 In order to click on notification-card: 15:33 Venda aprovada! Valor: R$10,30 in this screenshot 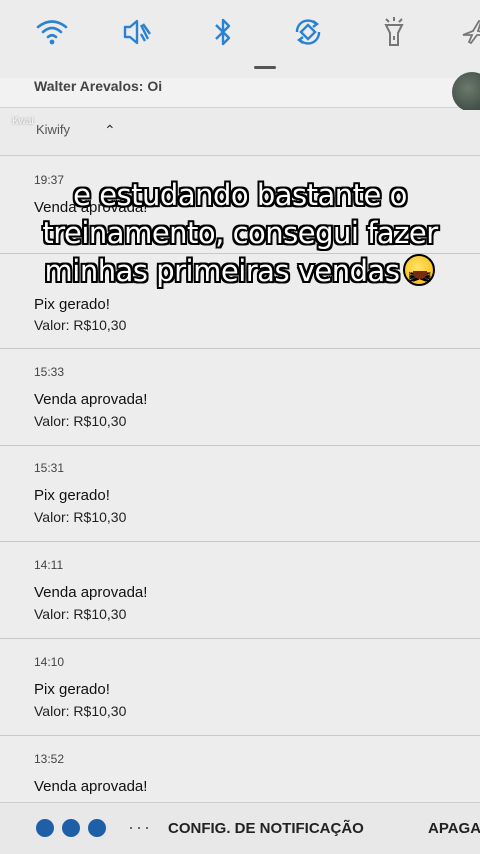, I will do `click(240, 397)`.